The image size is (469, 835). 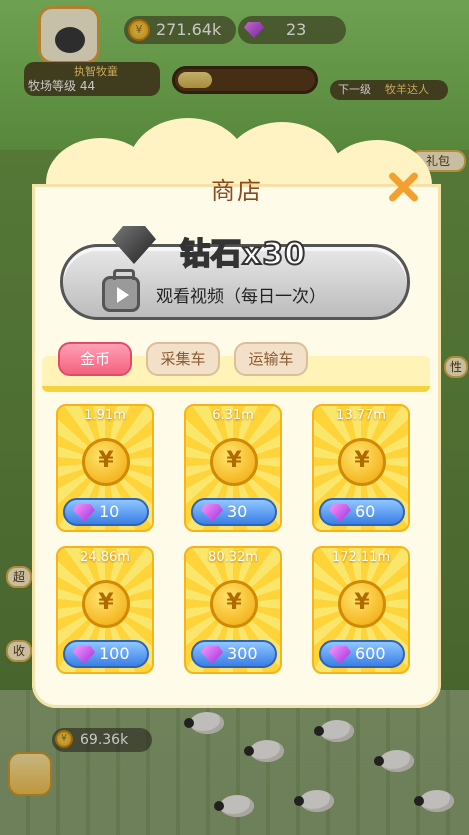 I want to click on price-button: 300, so click(x=234, y=654).